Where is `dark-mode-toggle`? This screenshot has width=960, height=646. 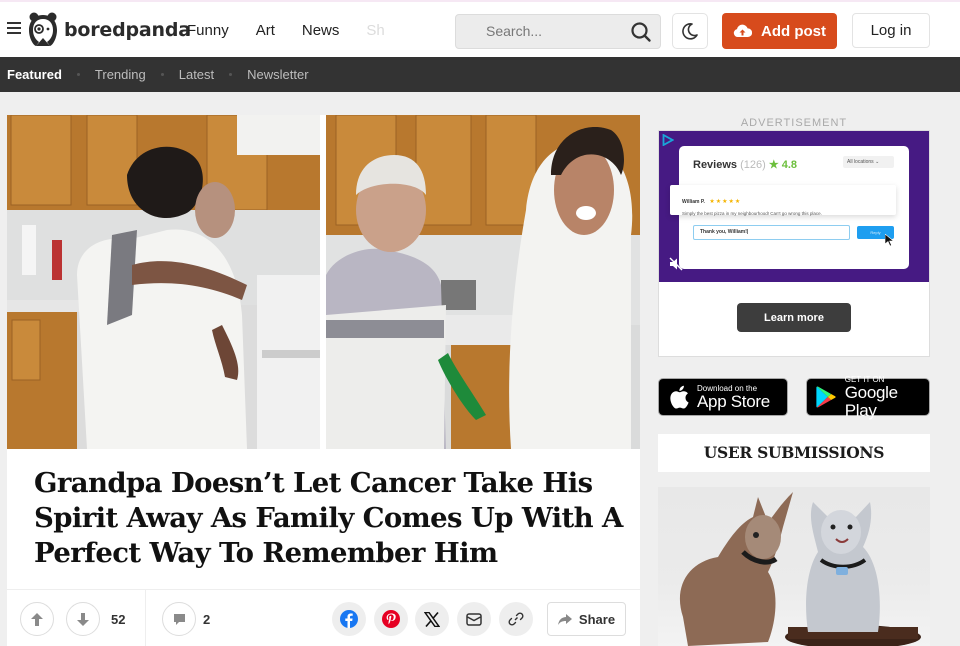 dark-mode-toggle is located at coordinates (690, 31).